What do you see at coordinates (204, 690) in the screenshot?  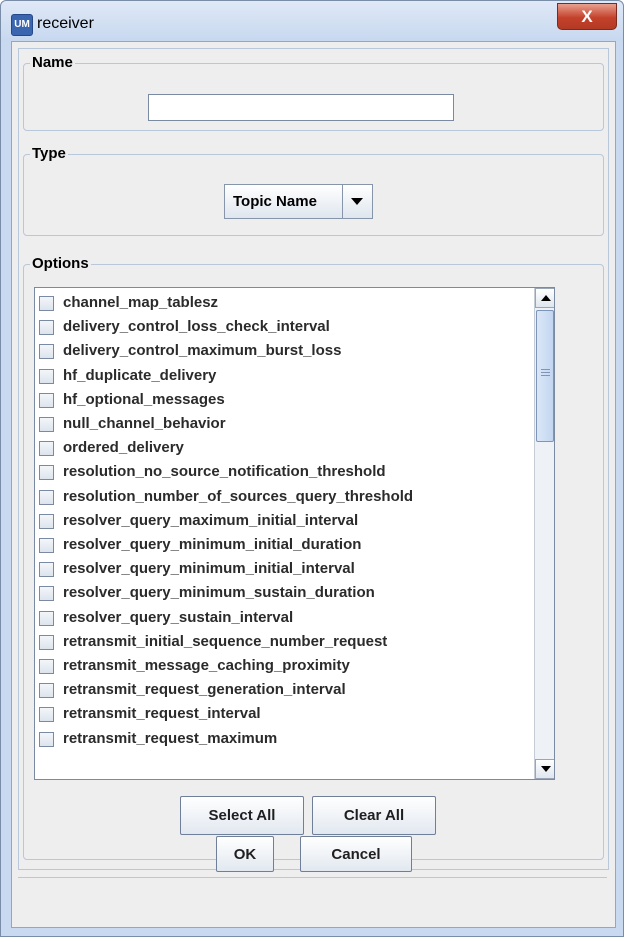 I see `option-label: retransmit_request_generation_interval` at bounding box center [204, 690].